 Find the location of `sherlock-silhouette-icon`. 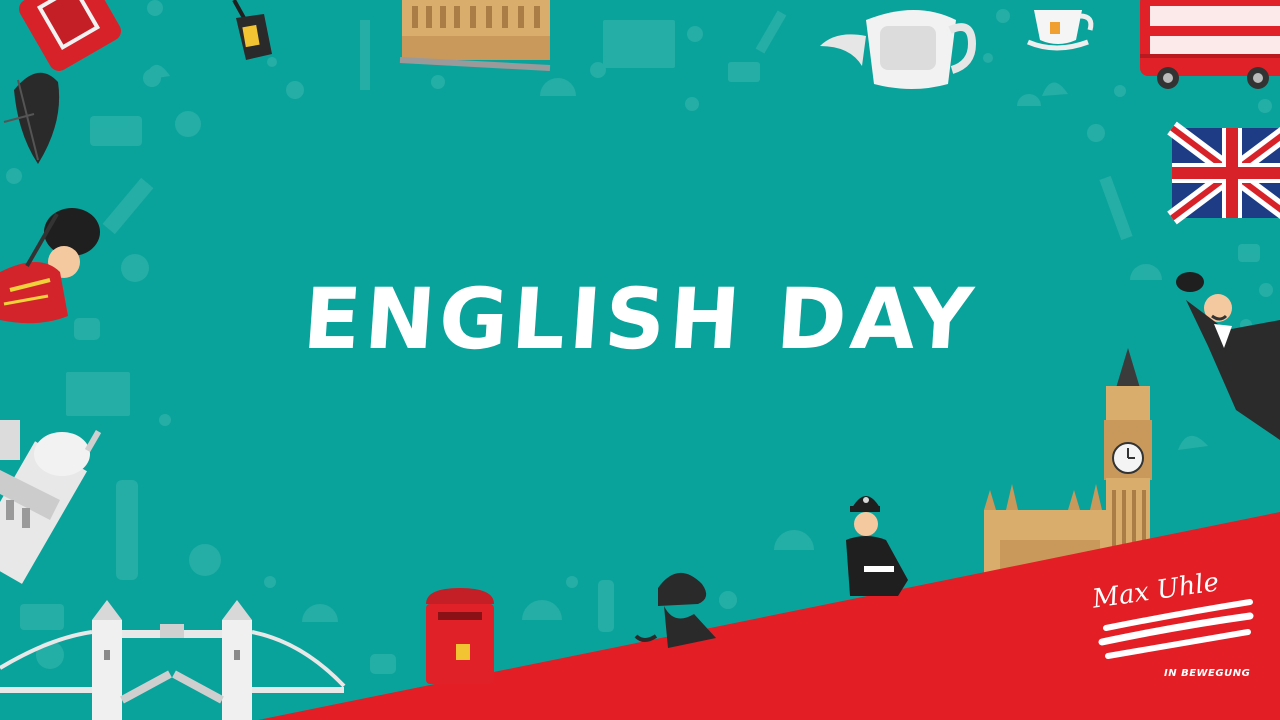

sherlock-silhouette-icon is located at coordinates (675, 610).